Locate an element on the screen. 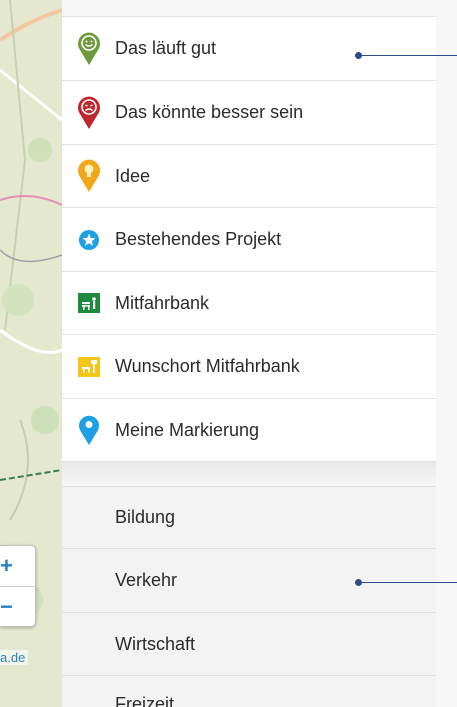 Image resolution: width=457 pixels, height=707 pixels. unhappy-pin-icon is located at coordinates (88, 112).